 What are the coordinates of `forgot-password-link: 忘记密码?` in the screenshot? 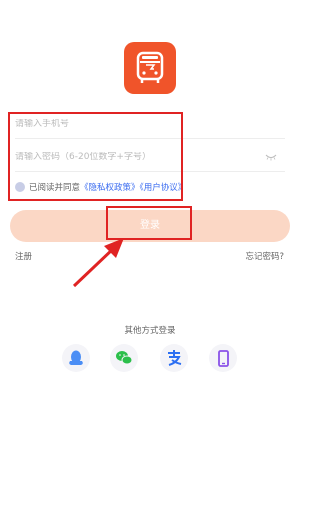 It's located at (264, 256).